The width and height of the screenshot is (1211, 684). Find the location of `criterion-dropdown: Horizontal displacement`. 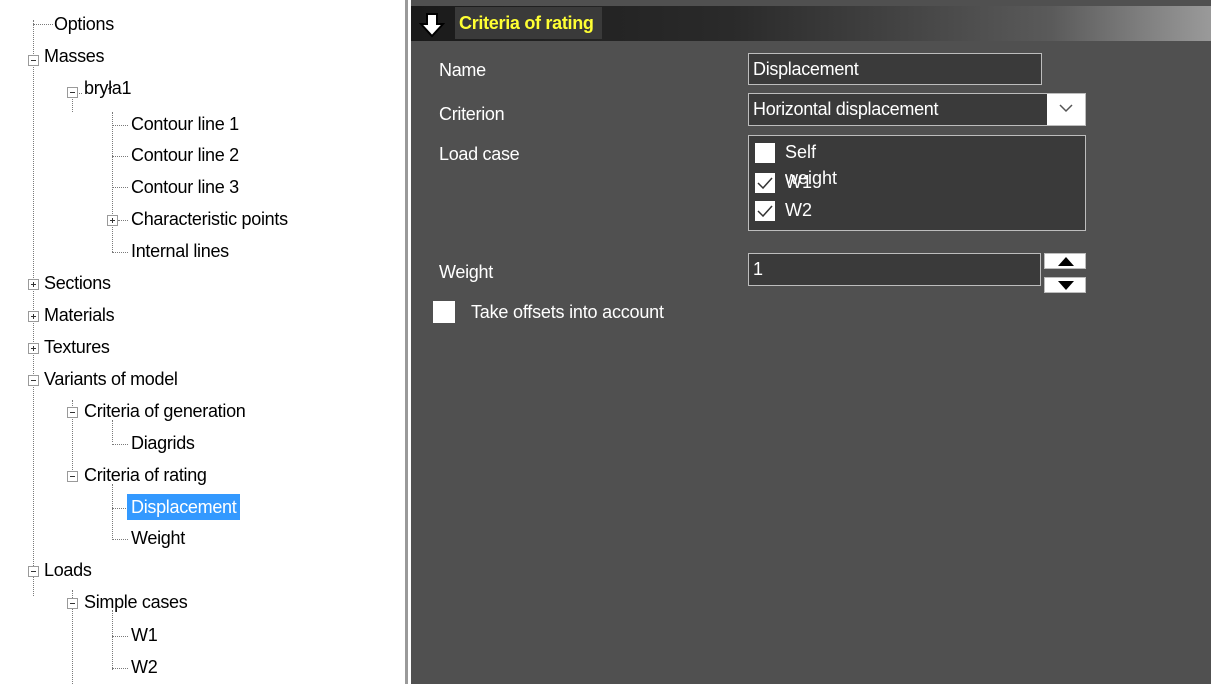

criterion-dropdown: Horizontal displacement is located at coordinates (917, 109).